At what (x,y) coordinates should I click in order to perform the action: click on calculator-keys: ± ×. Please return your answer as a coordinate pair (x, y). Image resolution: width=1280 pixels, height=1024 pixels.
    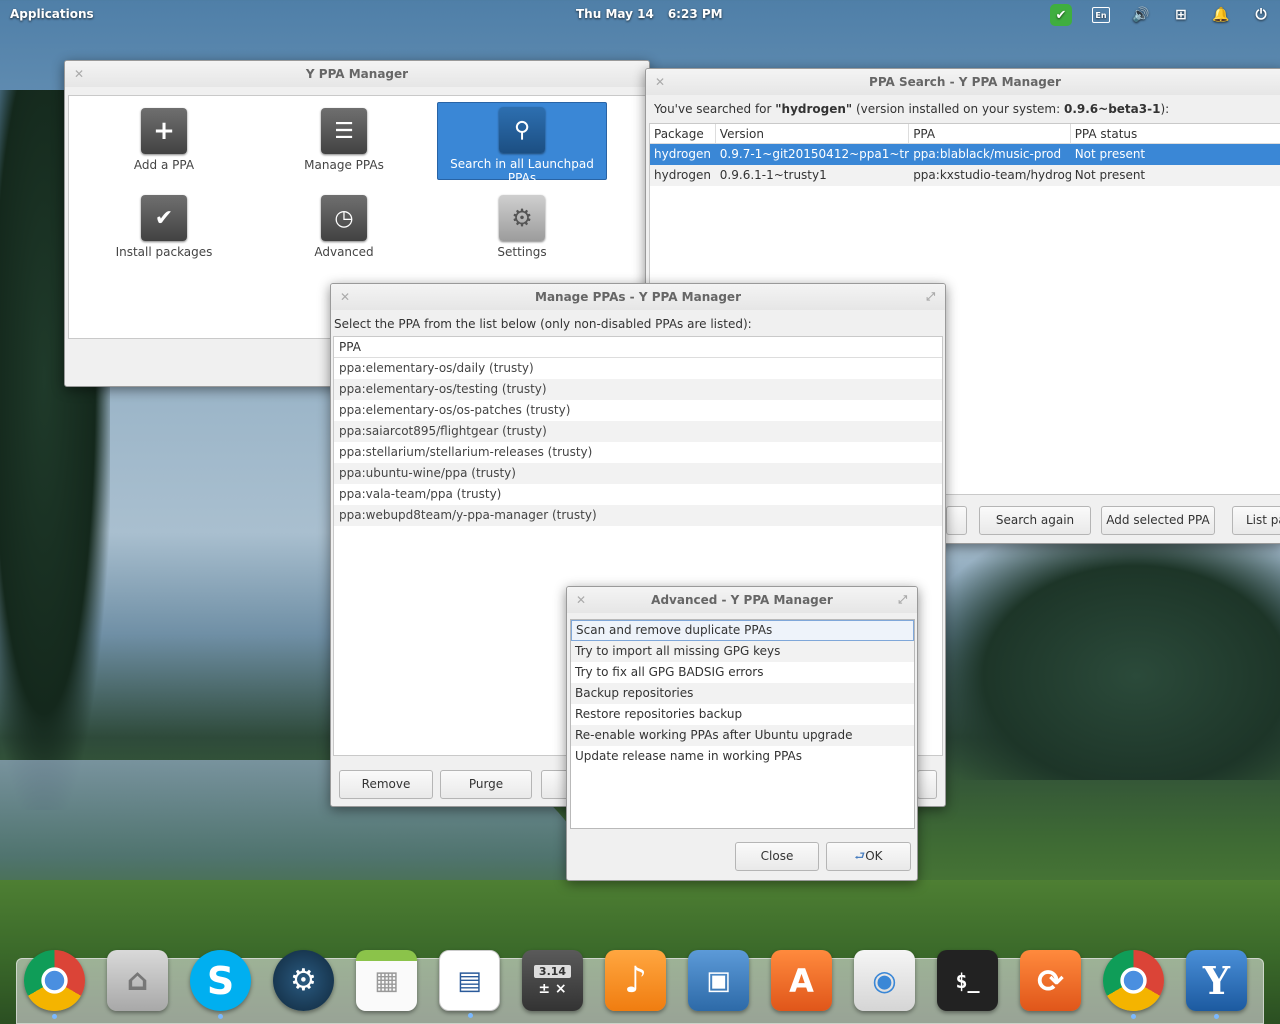
    Looking at the image, I should click on (552, 988).